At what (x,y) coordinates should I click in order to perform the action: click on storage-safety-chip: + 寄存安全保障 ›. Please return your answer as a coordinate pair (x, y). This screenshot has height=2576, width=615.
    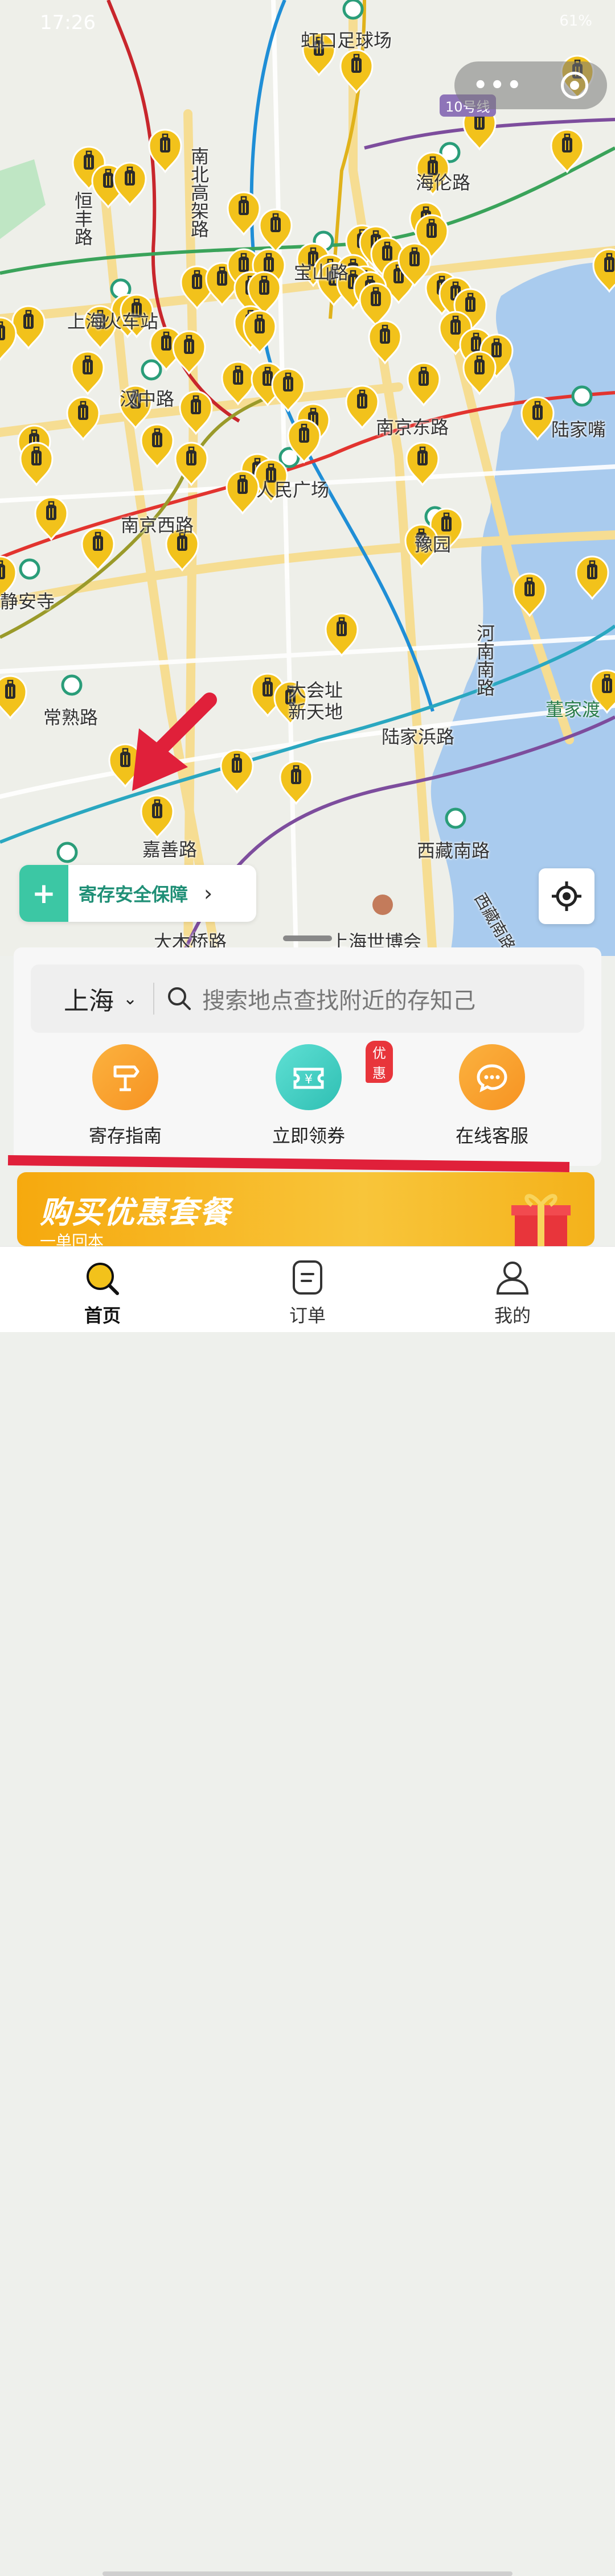
    Looking at the image, I should click on (137, 893).